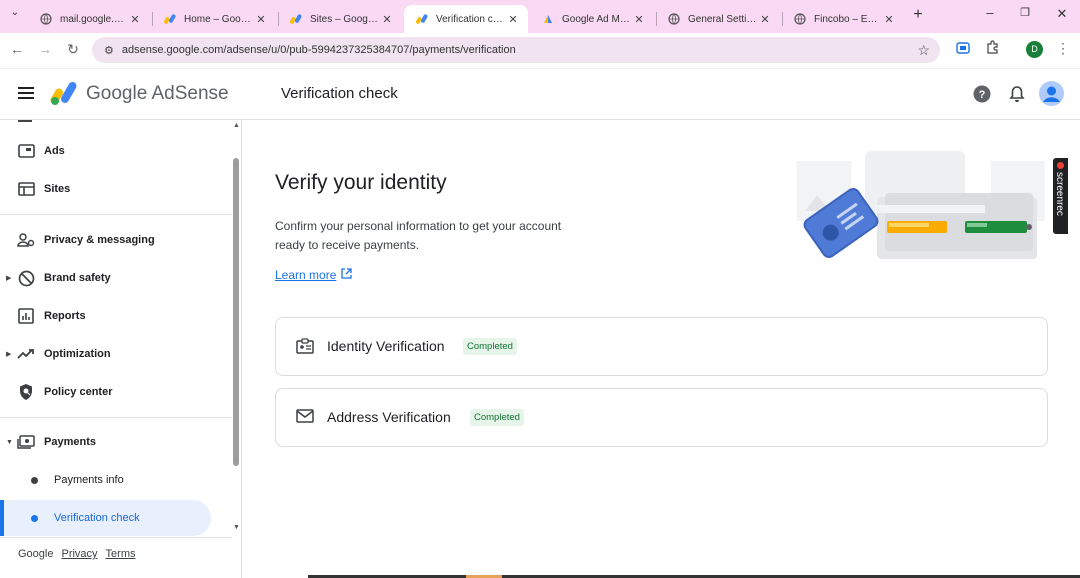  I want to click on sidebar-scrollbar: ▲ ▼, so click(236, 328).